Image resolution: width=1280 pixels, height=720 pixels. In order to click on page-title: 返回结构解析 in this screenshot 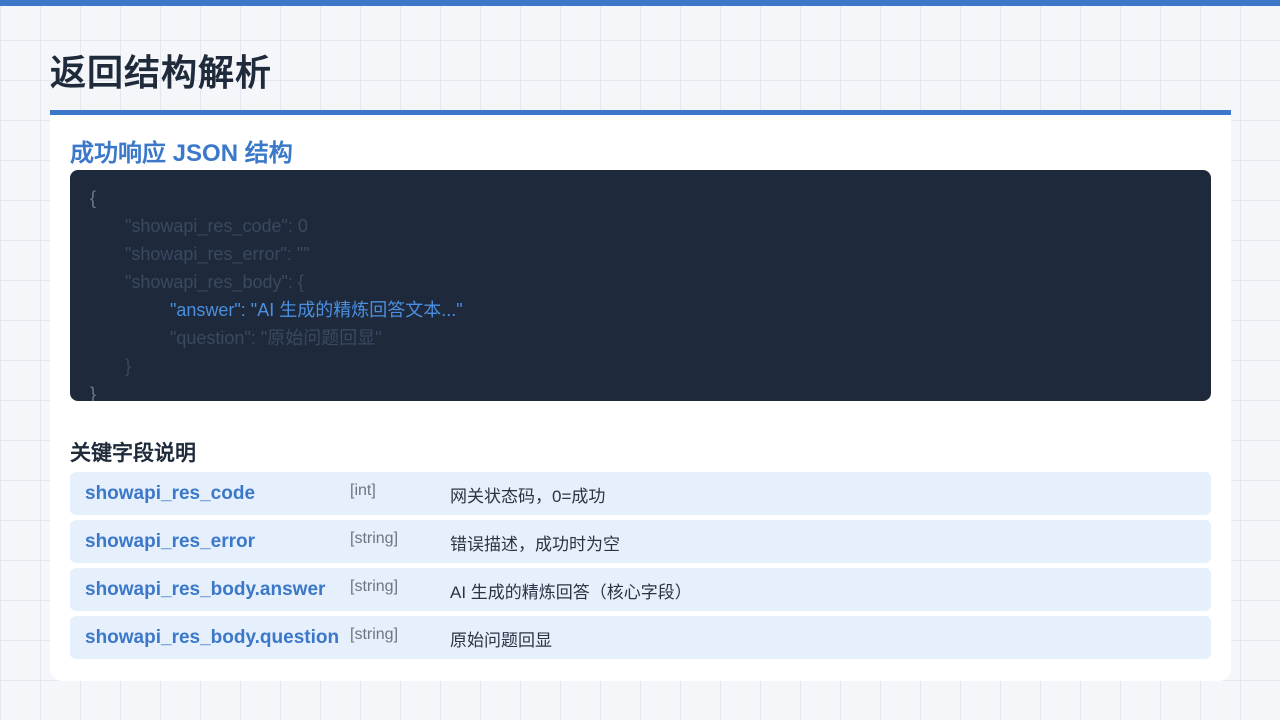, I will do `click(161, 72)`.